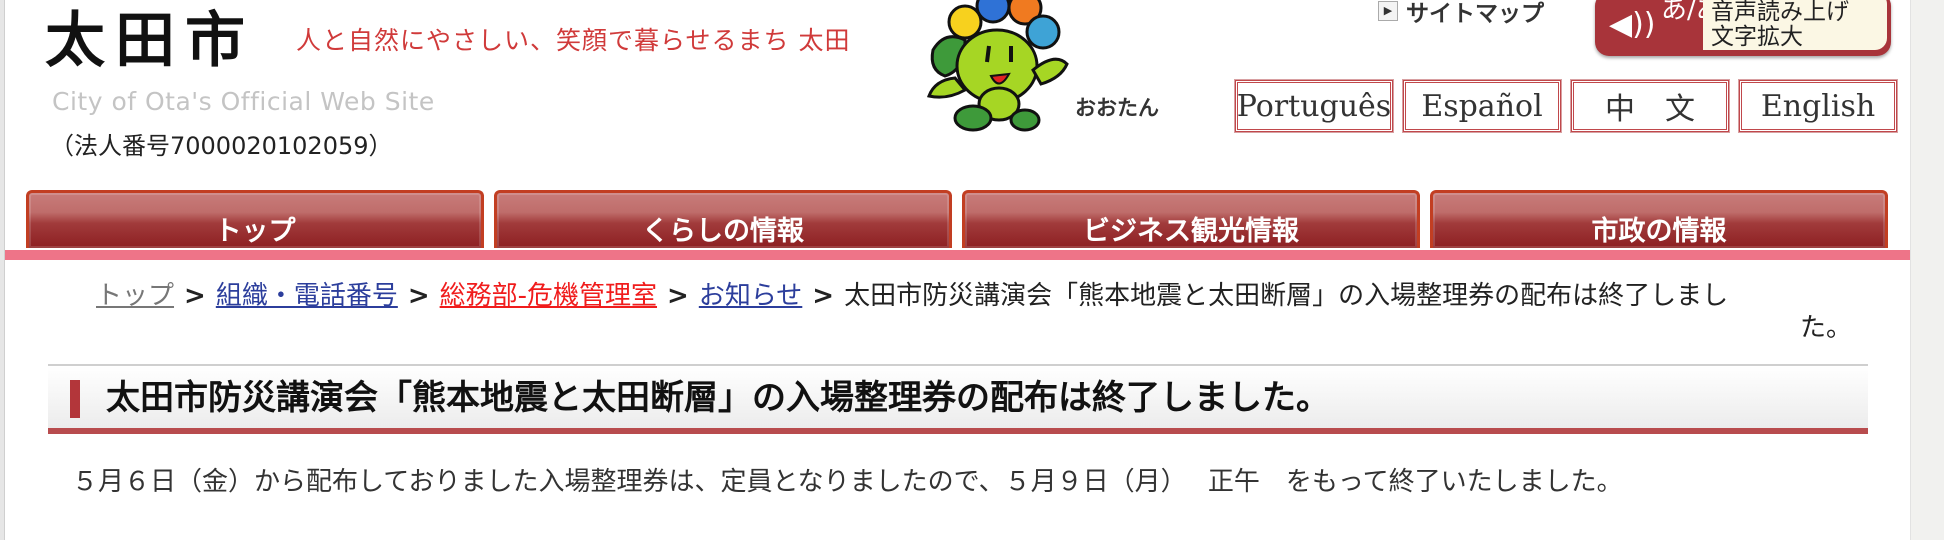 Image resolution: width=1944 pixels, height=540 pixels. I want to click on play-triangle-icon: ▶, so click(1388, 11).